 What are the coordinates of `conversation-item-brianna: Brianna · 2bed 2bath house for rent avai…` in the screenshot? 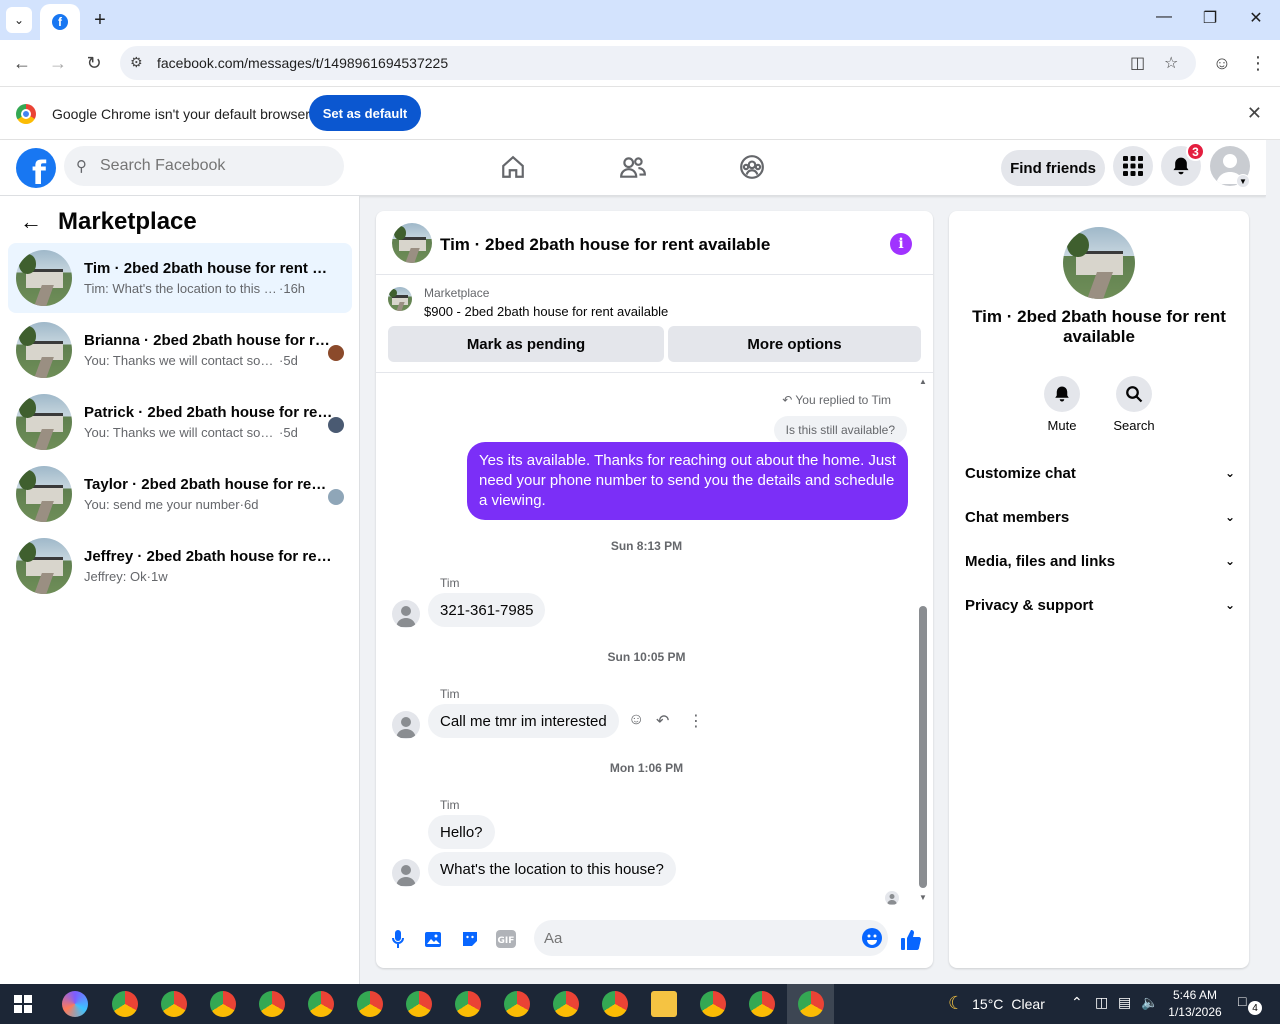 It's located at (180, 350).